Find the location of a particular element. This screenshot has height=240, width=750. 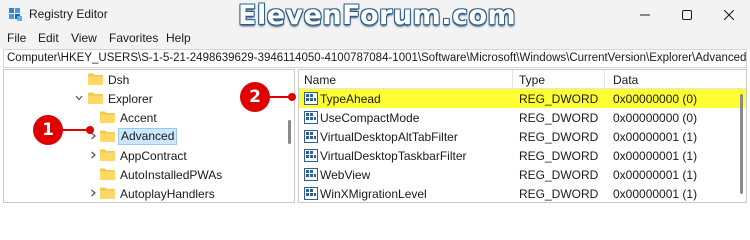

title-bar: Registry Editor ElevenForum.com is located at coordinates (375, 15).